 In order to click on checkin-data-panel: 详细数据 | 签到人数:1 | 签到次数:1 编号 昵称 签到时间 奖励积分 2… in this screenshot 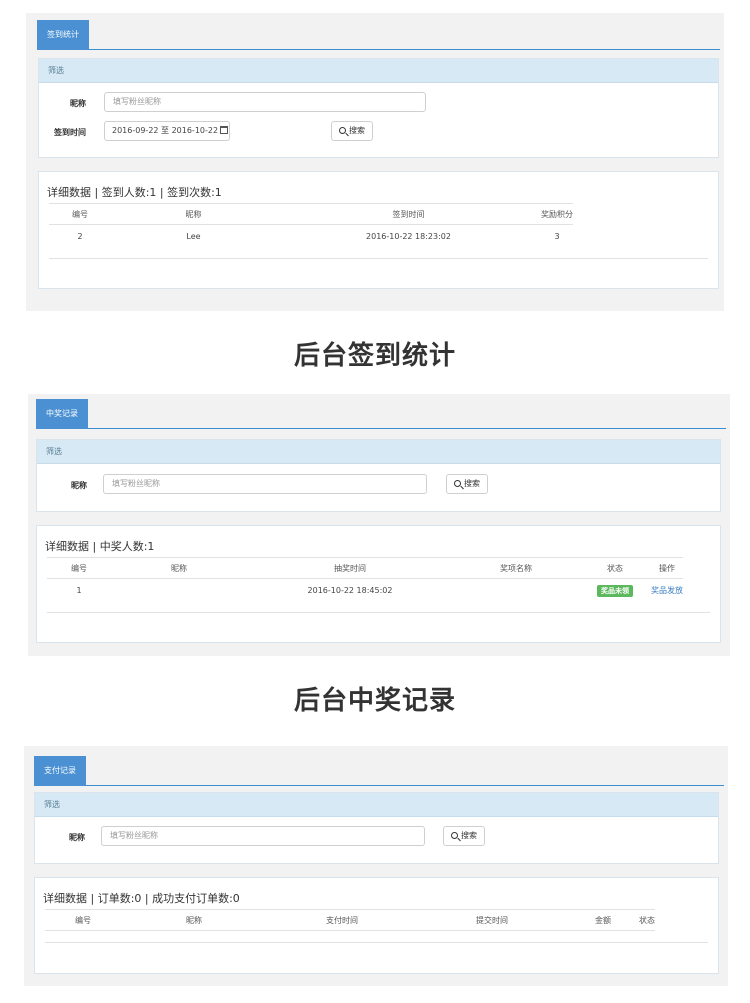, I will do `click(378, 230)`.